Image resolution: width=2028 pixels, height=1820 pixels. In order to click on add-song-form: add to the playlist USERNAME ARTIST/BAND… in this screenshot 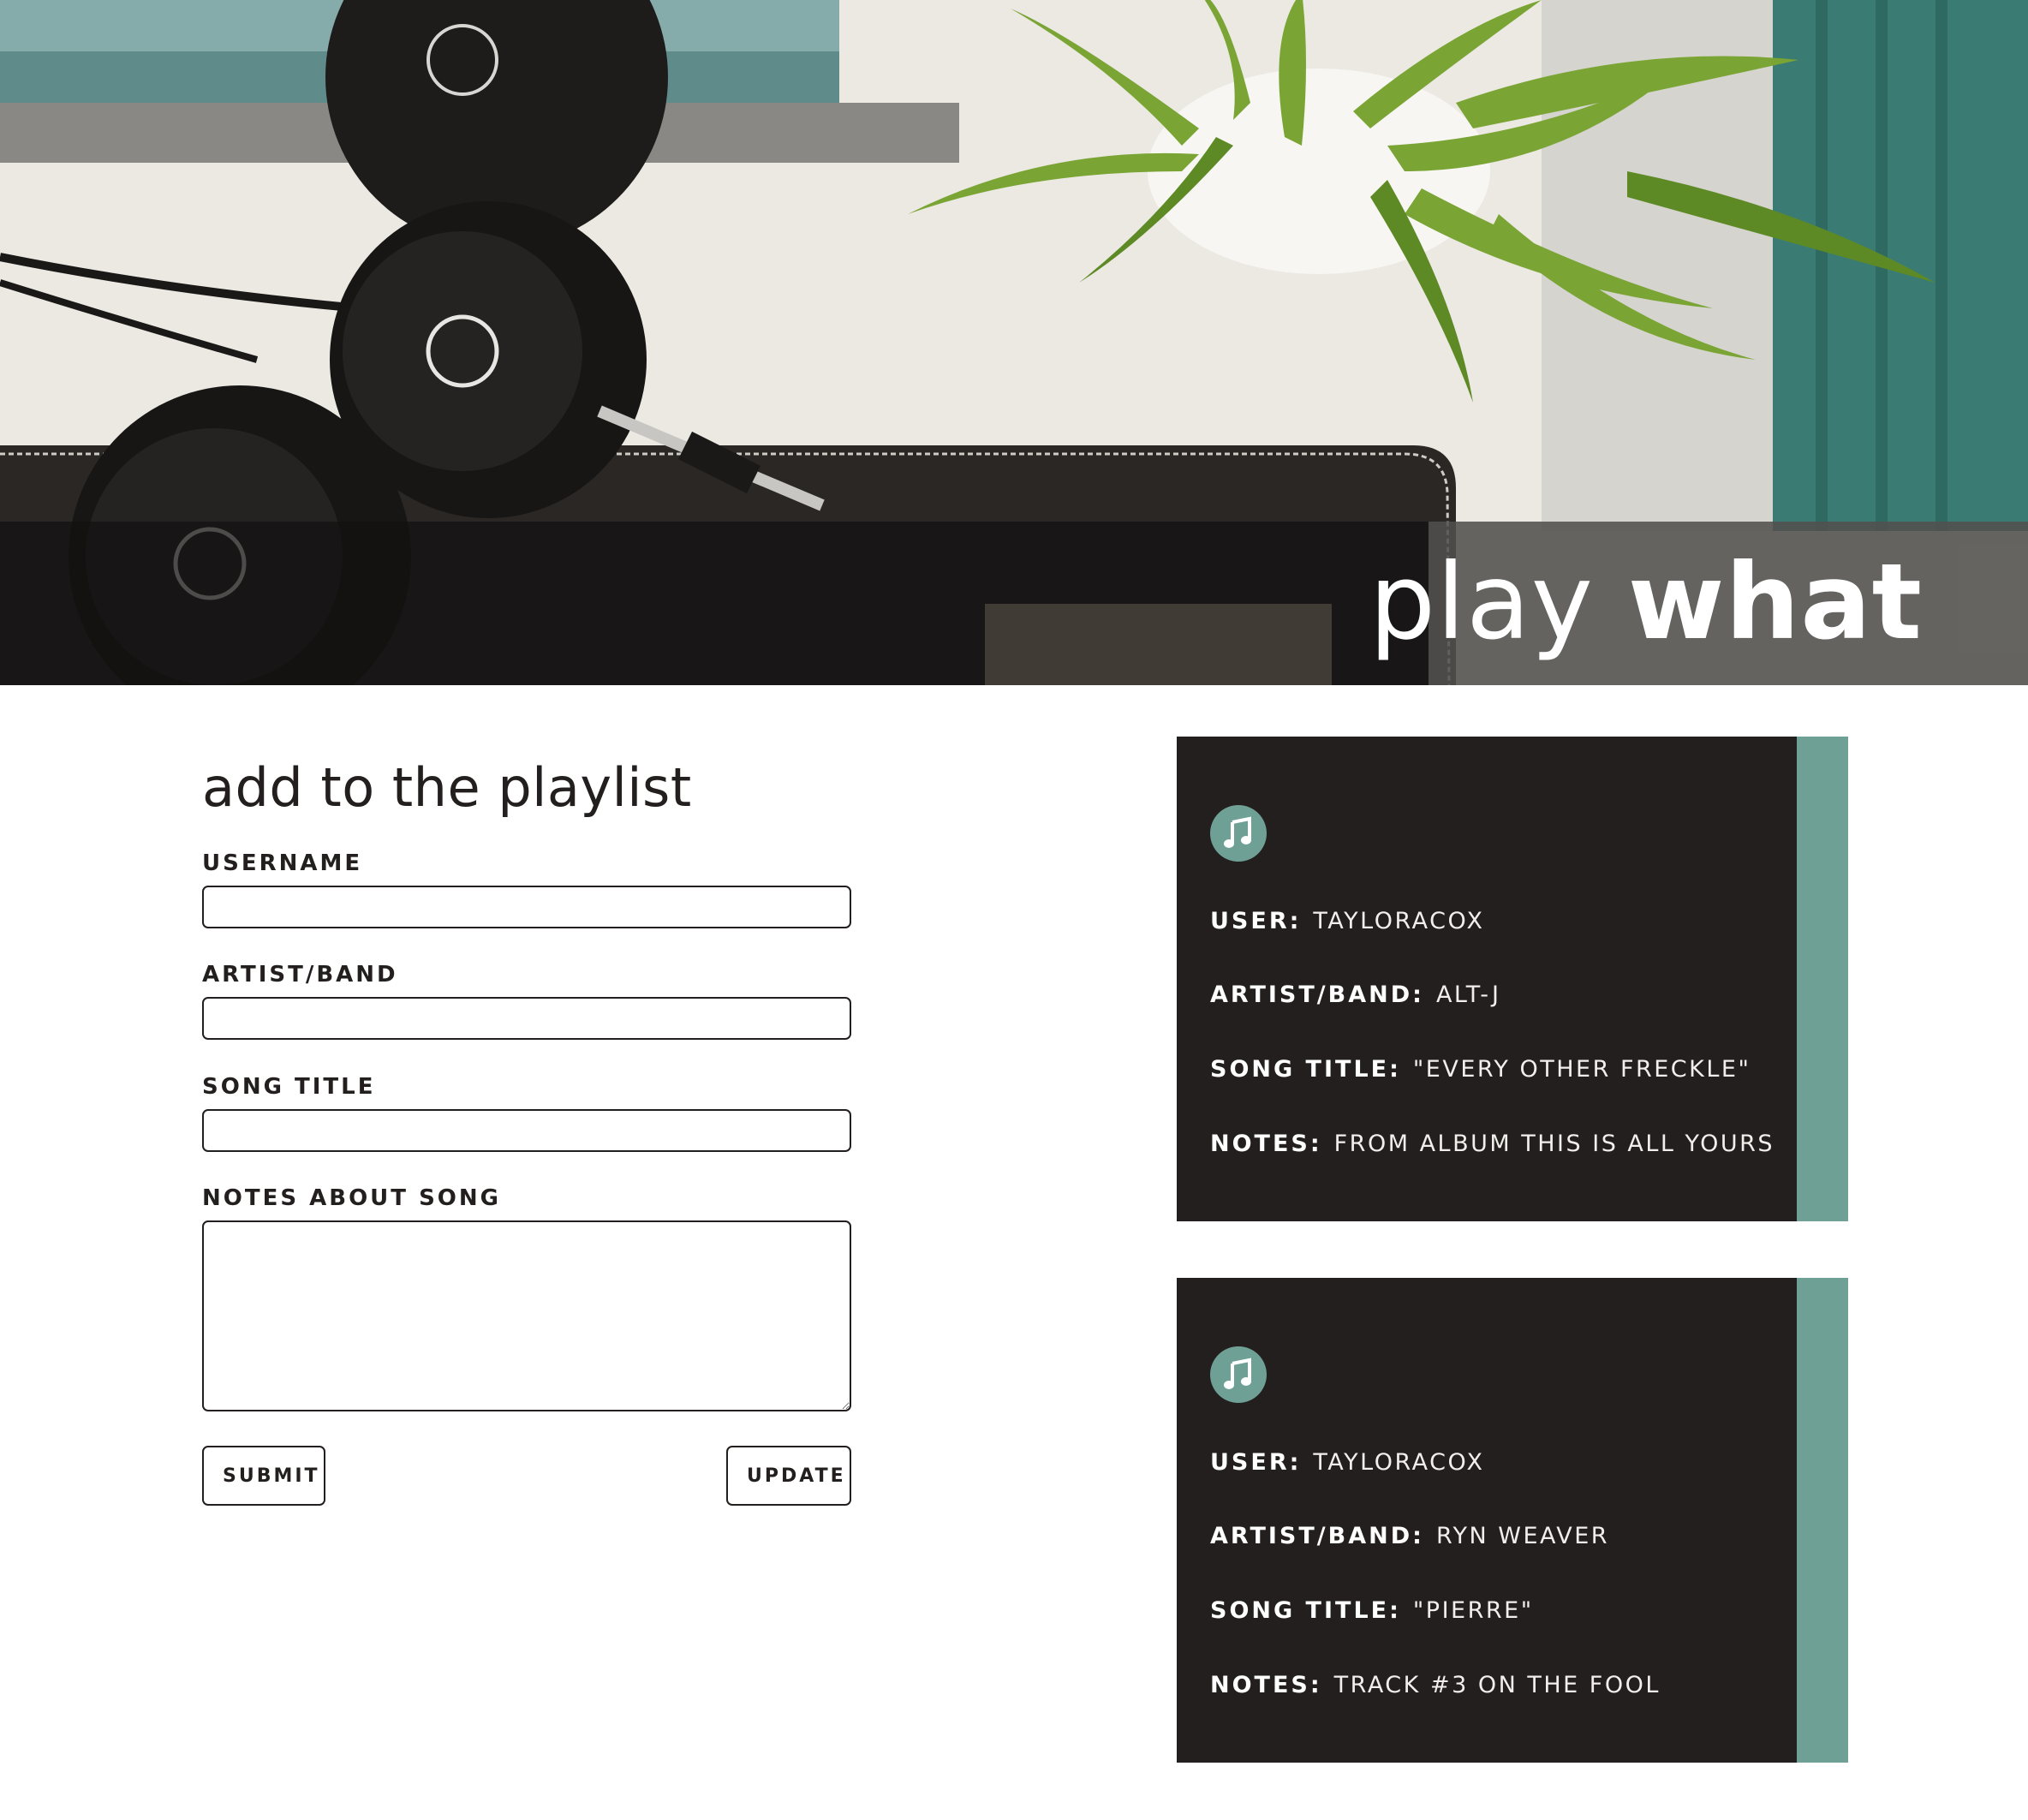, I will do `click(528, 1125)`.